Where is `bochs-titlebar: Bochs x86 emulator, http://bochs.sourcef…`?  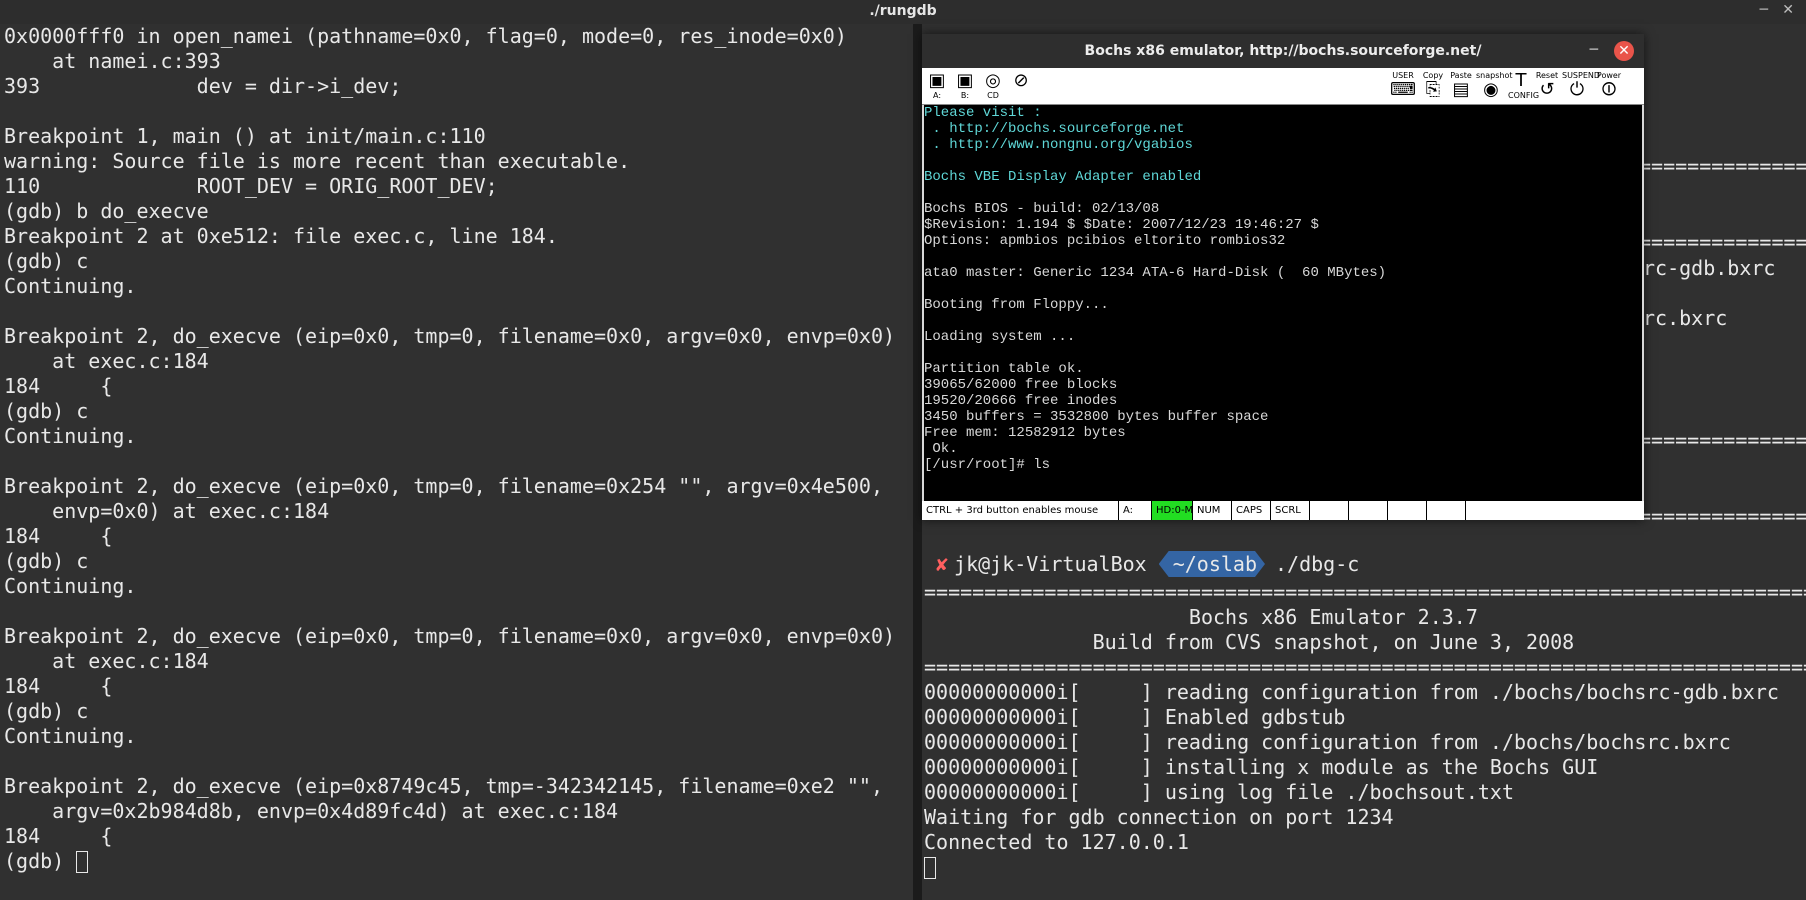
bochs-titlebar: Bochs x86 emulator, http://bochs.sourcef… is located at coordinates (1283, 51).